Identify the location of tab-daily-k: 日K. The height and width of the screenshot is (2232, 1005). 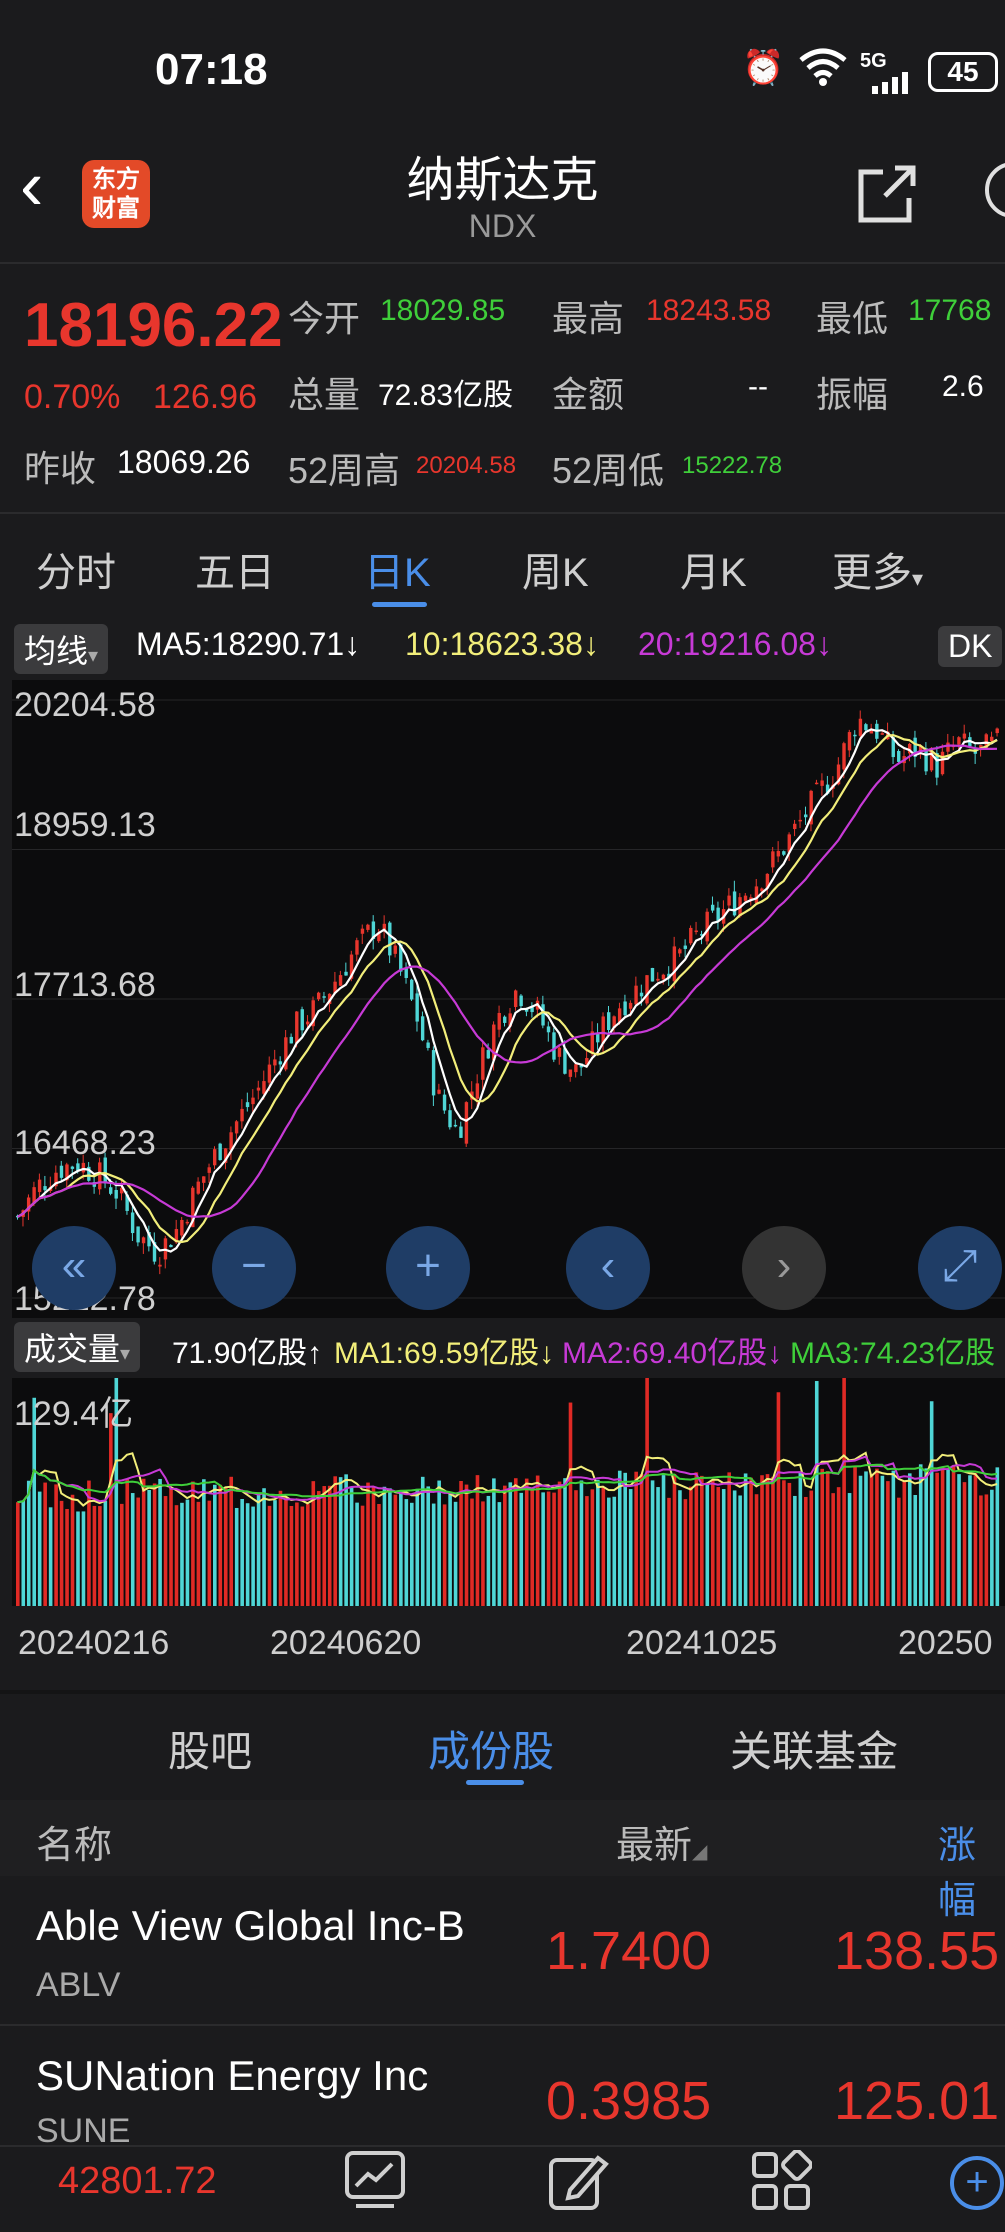
(397, 569).